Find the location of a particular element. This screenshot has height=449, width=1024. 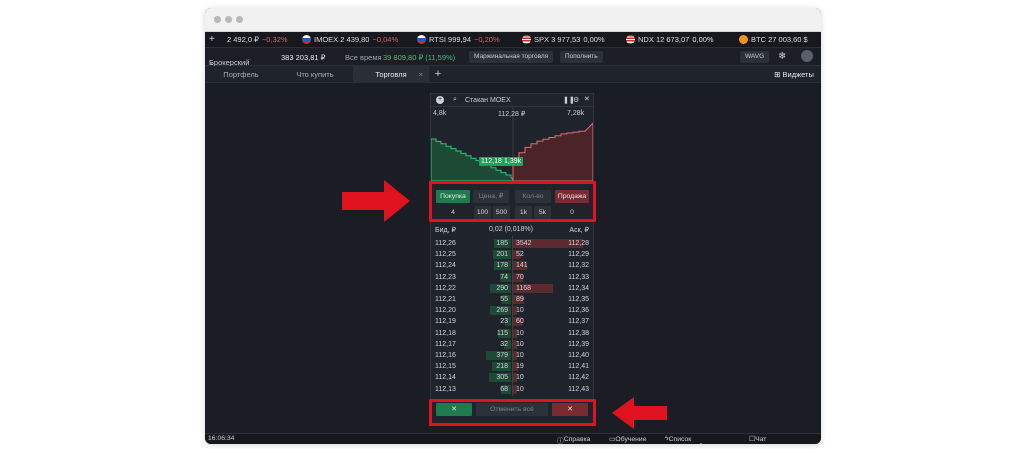

account-balance: 383 203,81 ₽ is located at coordinates (303, 57).